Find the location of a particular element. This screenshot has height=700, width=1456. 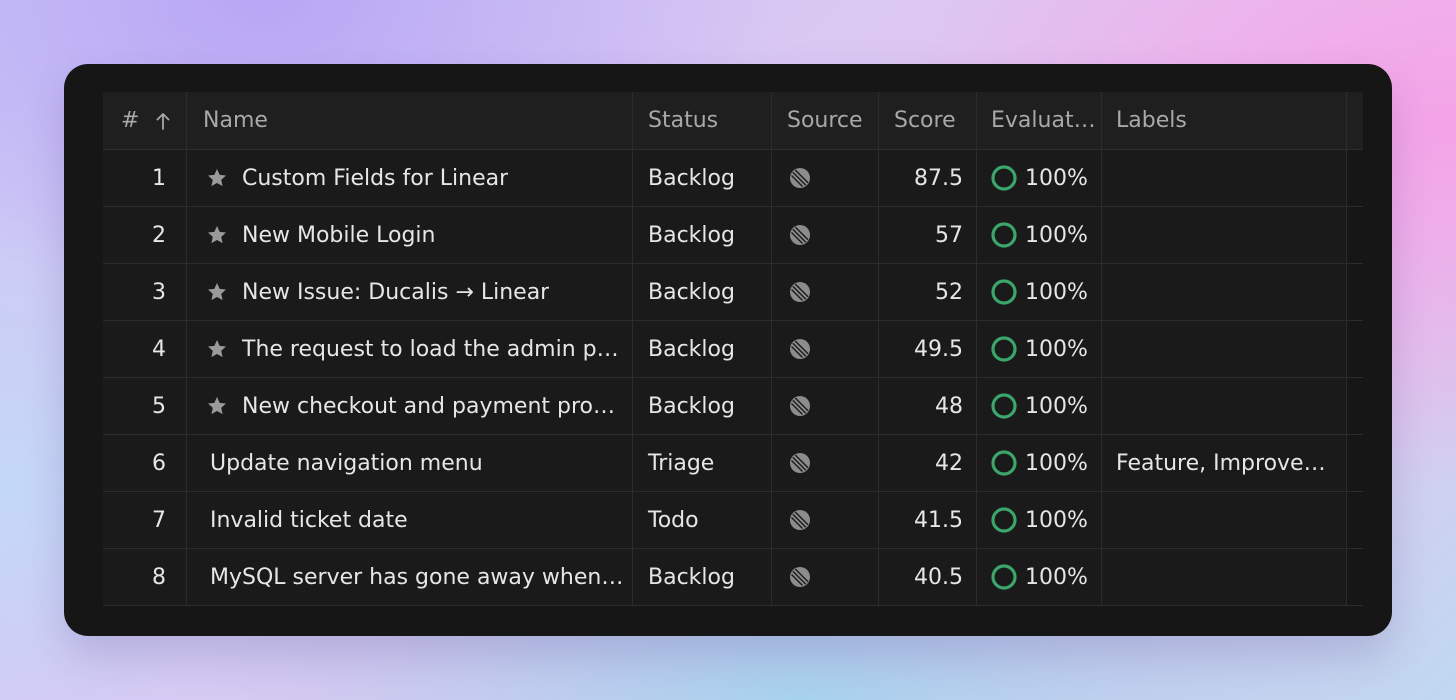

column-header-name: Name is located at coordinates (410, 120).